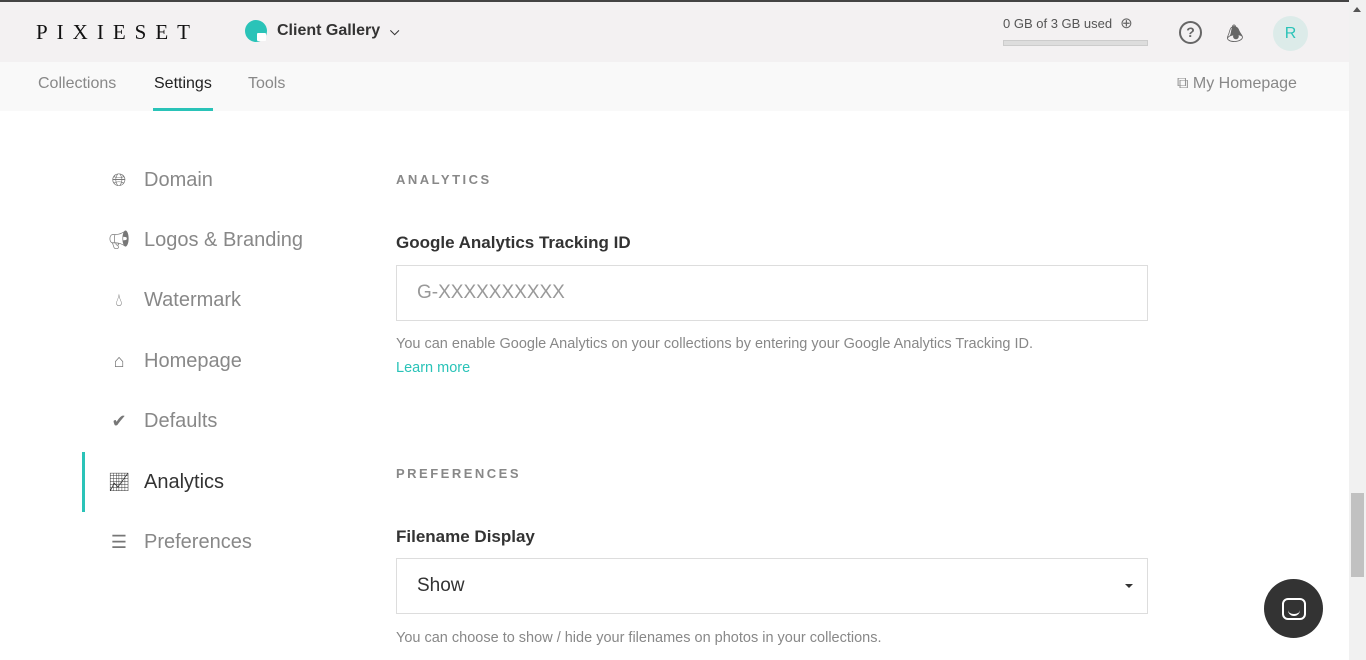 The image size is (1366, 660). I want to click on sliders-icon: ☰, so click(119, 542).